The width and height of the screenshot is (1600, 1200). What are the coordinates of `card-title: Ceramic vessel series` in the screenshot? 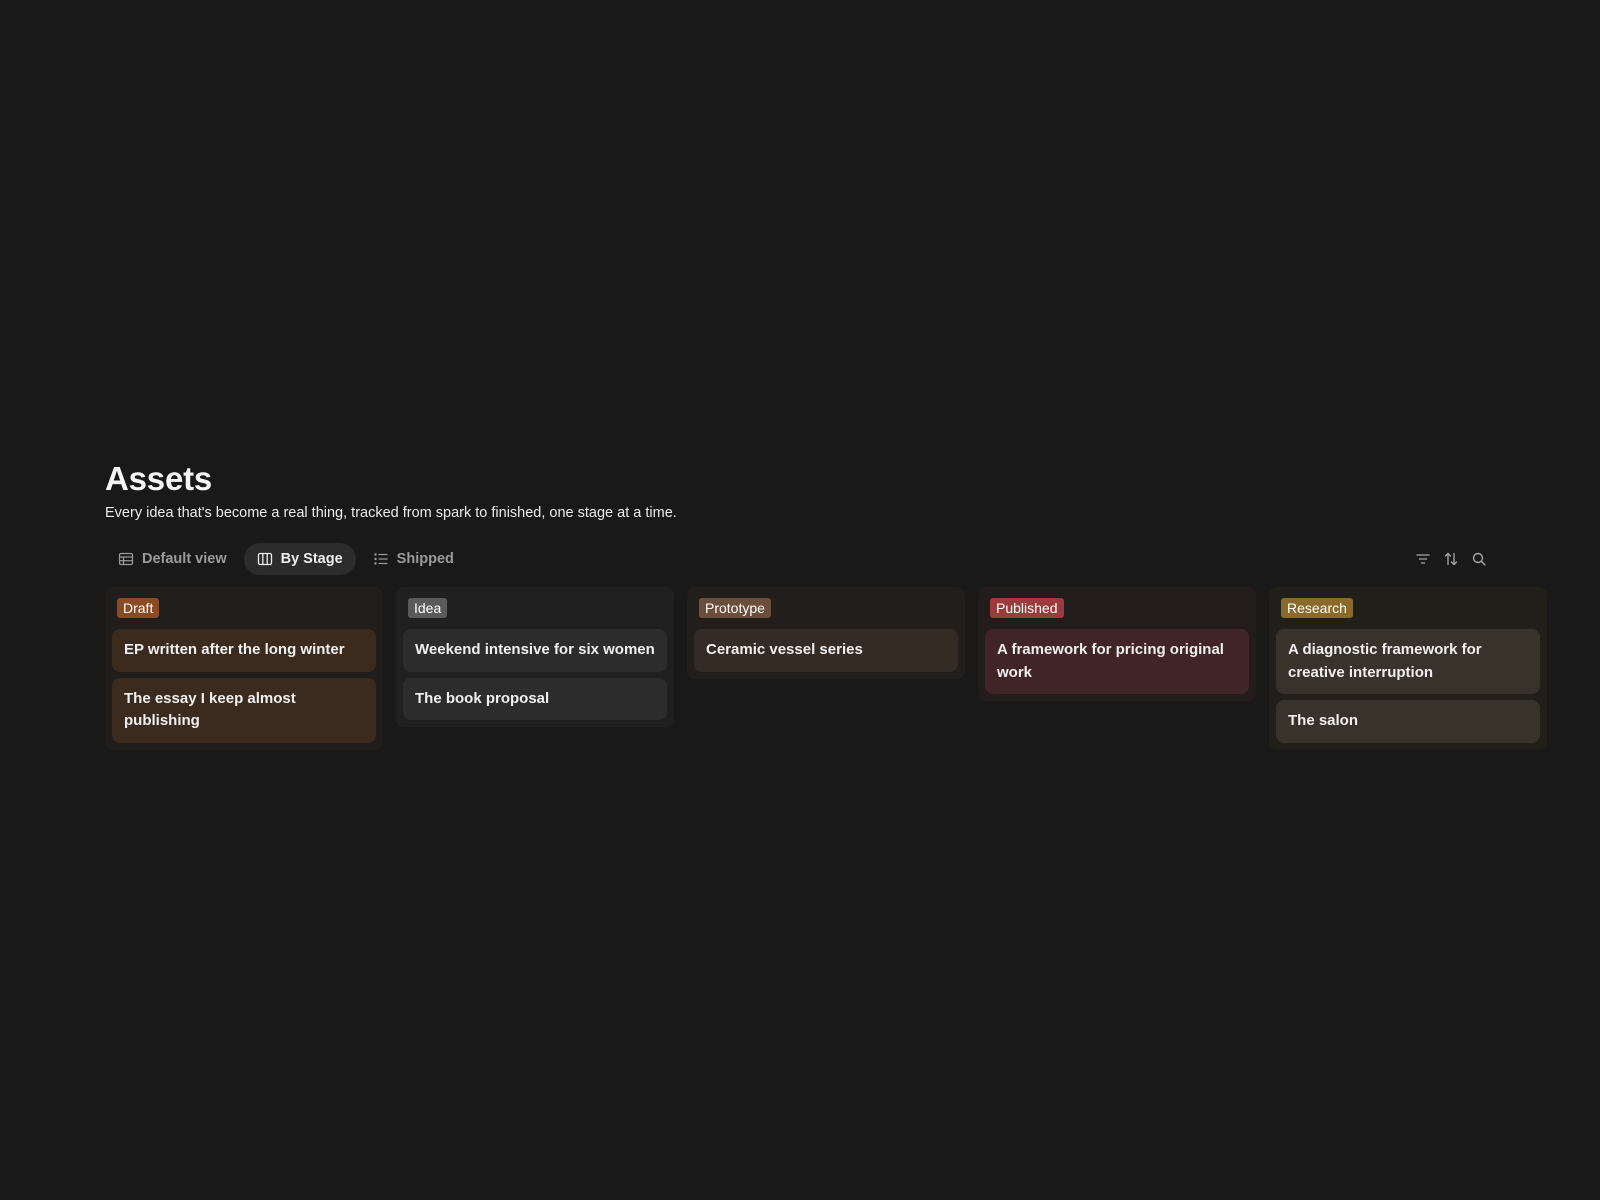 It's located at (784, 649).